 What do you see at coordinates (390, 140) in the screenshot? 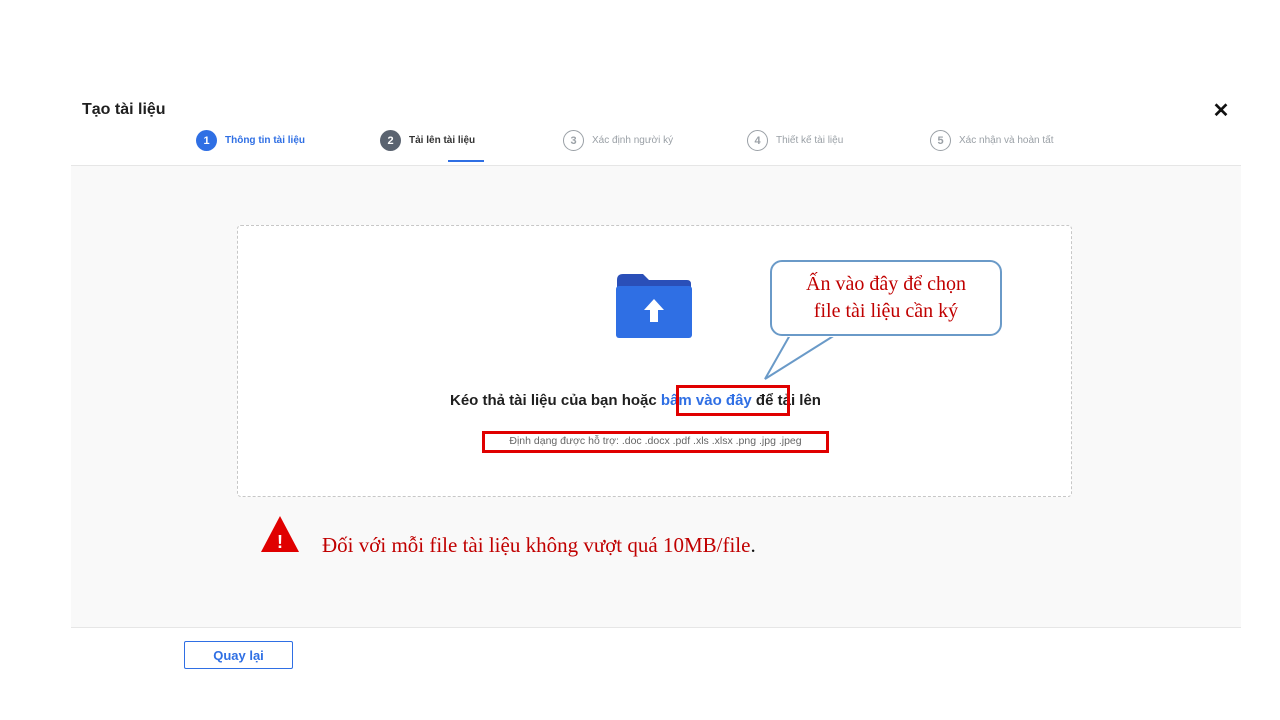
I see `step-2-number: 2` at bounding box center [390, 140].